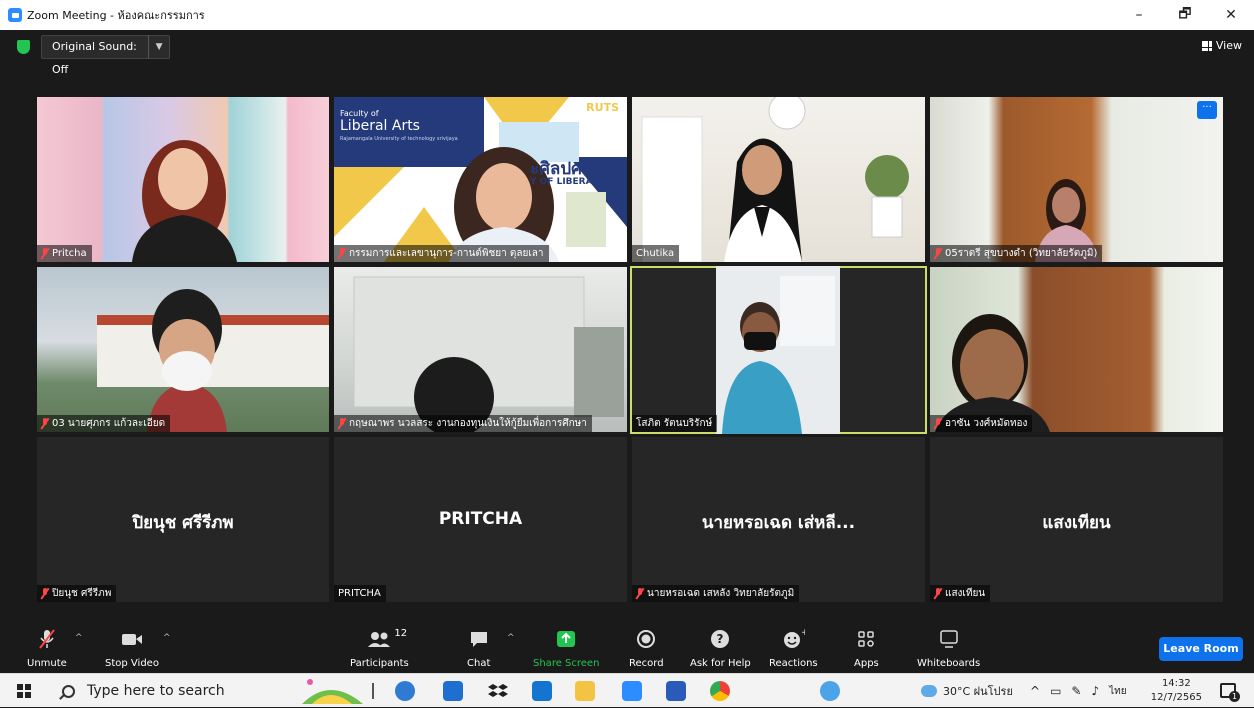  I want to click on apps-button: Apps, so click(866, 647).